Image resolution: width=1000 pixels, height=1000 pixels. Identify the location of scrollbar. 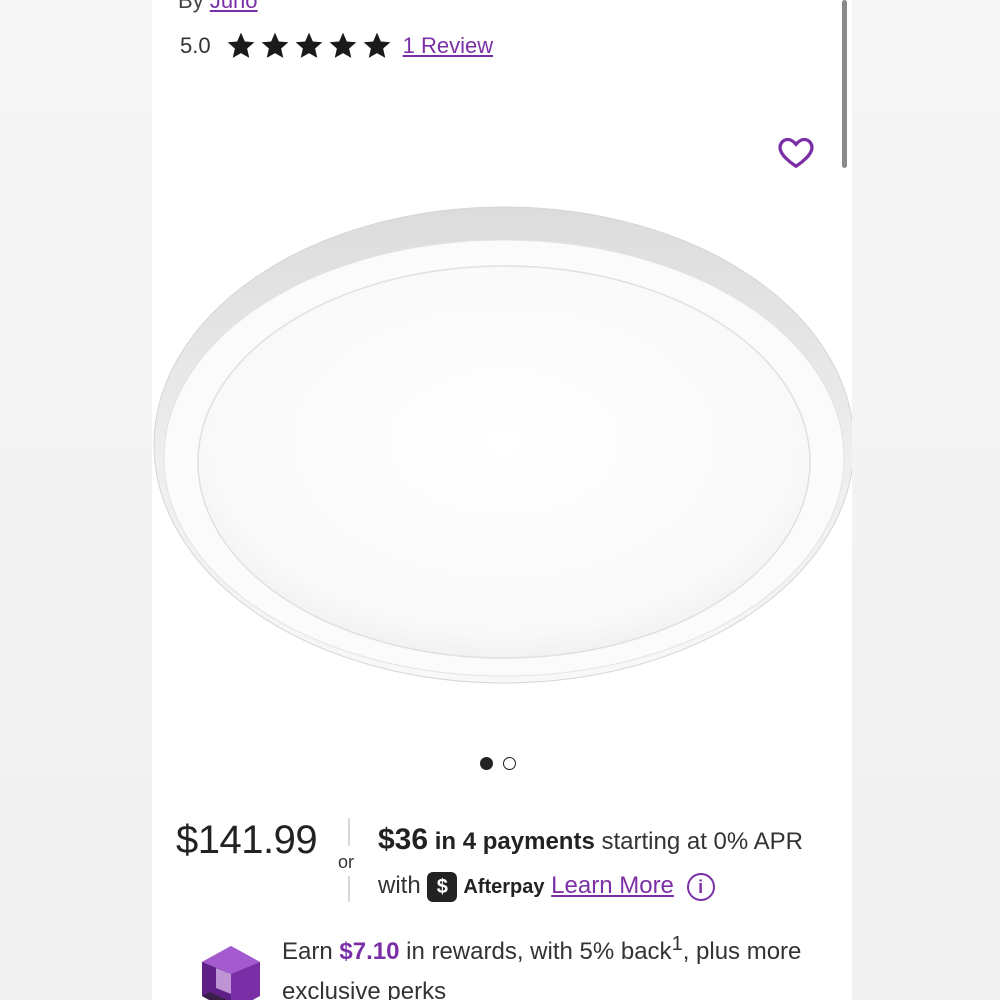
(844, 84).